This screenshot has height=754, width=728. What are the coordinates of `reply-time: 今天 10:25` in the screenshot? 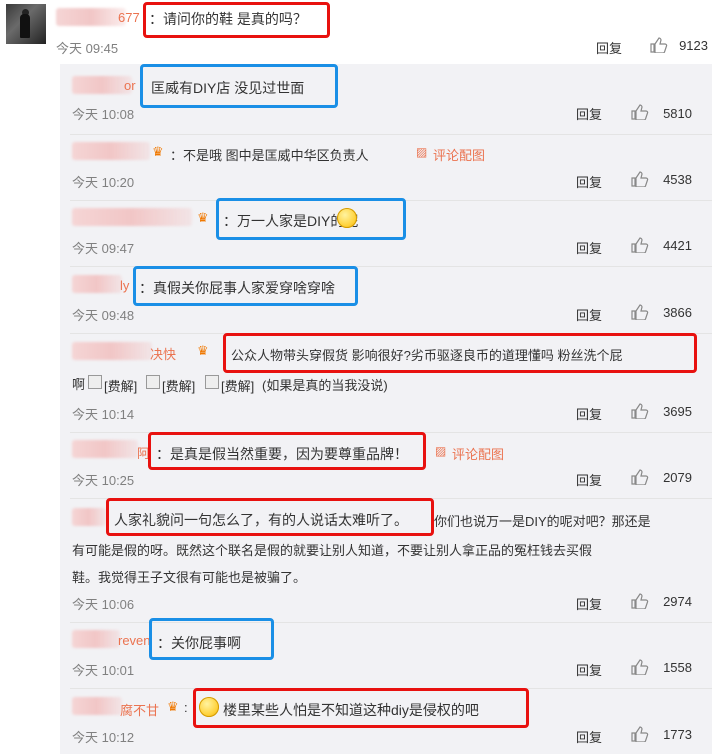 It's located at (103, 480).